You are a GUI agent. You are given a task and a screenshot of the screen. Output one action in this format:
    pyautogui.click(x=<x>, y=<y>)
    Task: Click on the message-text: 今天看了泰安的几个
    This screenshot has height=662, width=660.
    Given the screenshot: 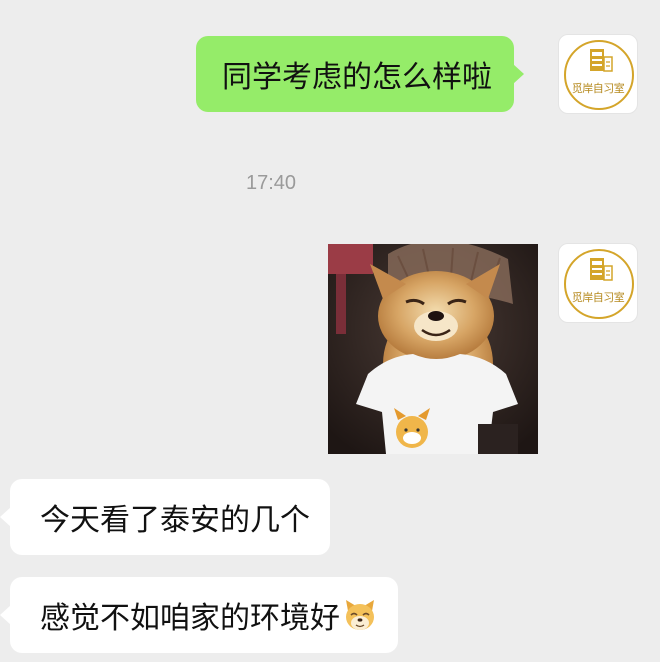 What is the action you would take?
    pyautogui.click(x=175, y=520)
    